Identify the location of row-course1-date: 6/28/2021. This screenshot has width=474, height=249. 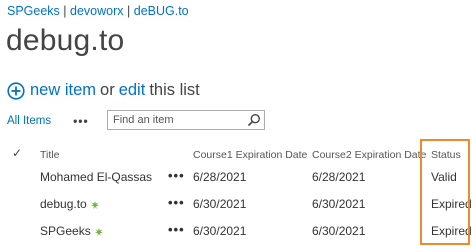
(220, 177).